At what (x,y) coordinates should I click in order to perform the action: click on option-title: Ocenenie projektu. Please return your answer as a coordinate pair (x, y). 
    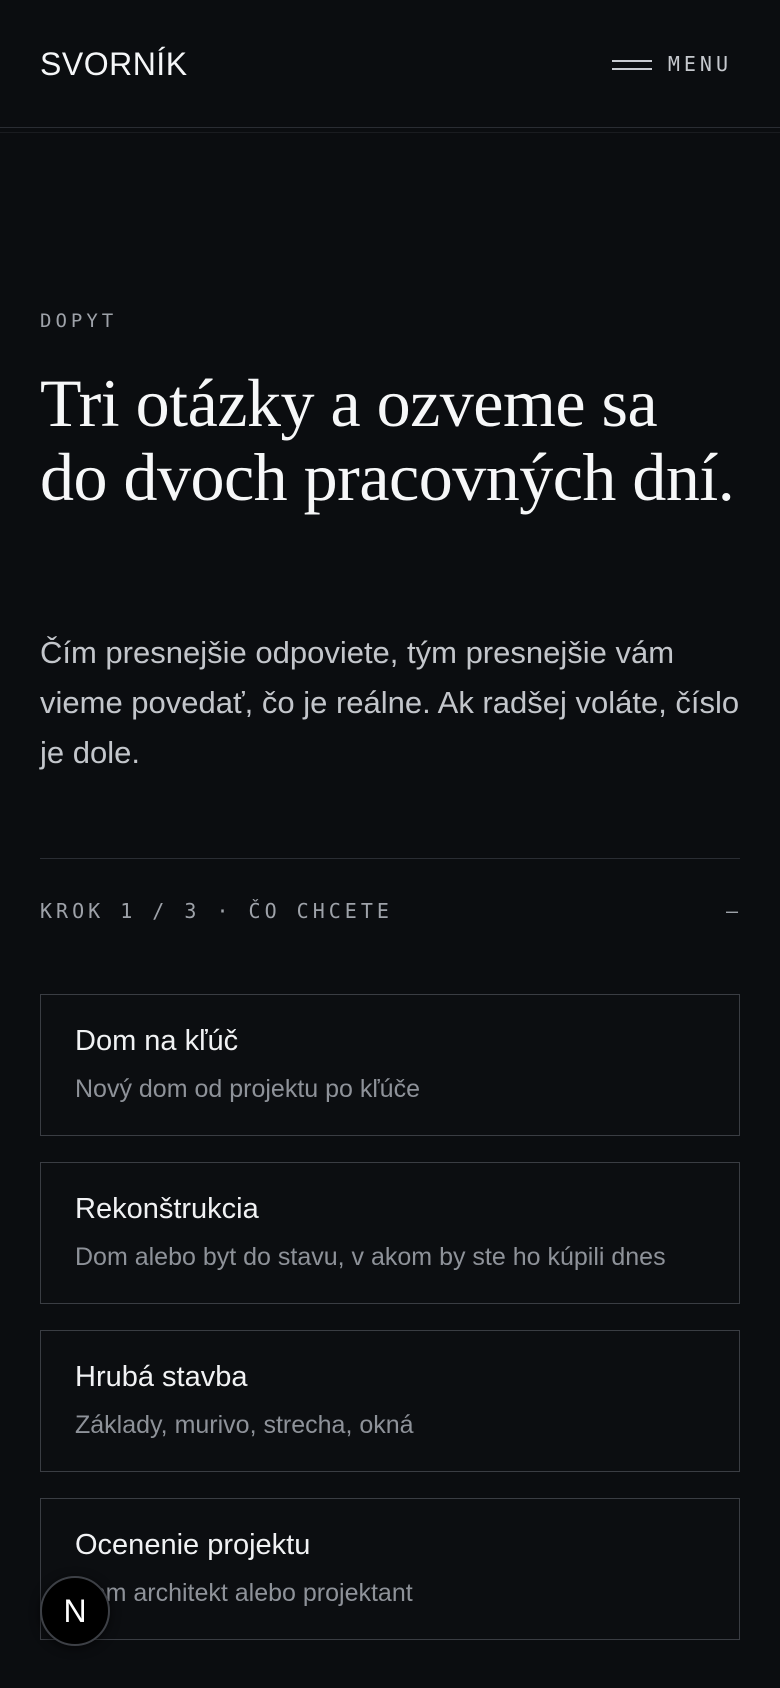
    Looking at the image, I should click on (193, 1545).